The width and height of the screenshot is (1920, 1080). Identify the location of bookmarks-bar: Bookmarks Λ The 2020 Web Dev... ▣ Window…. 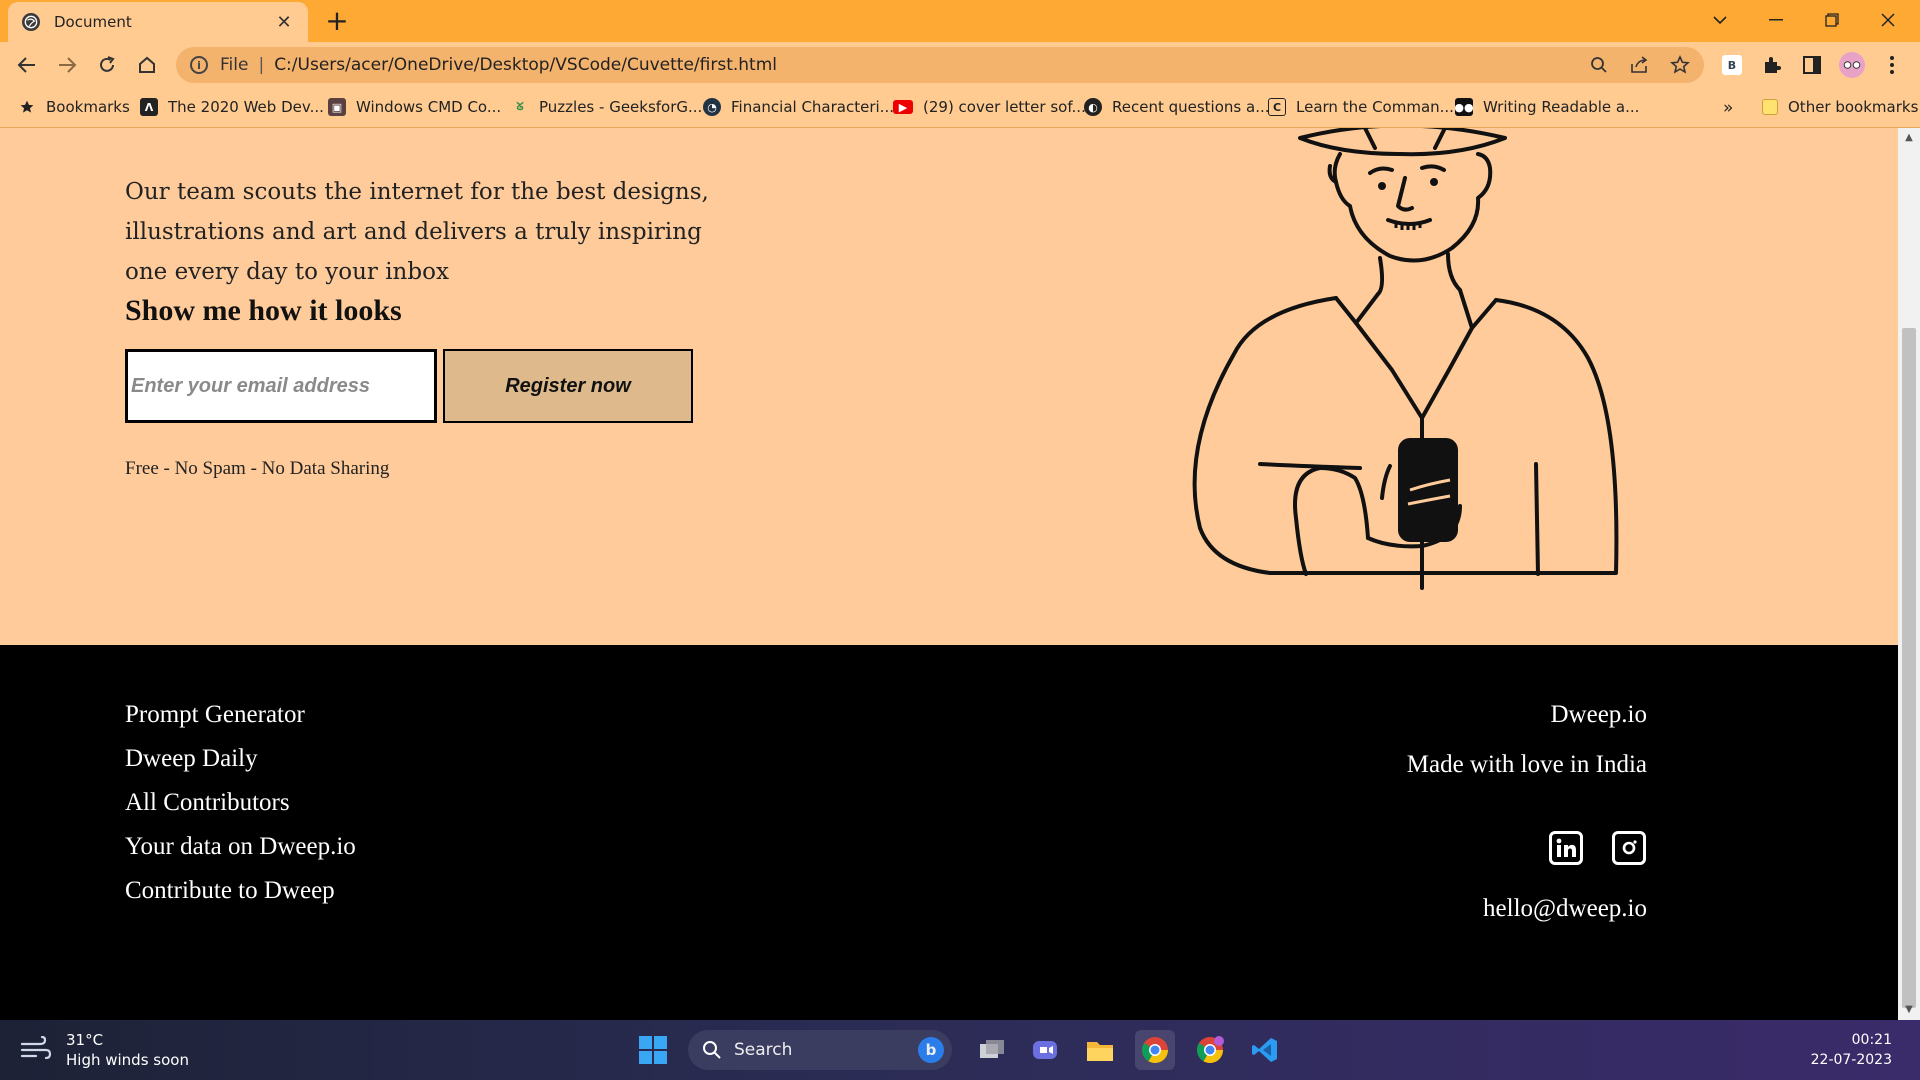
(960, 108).